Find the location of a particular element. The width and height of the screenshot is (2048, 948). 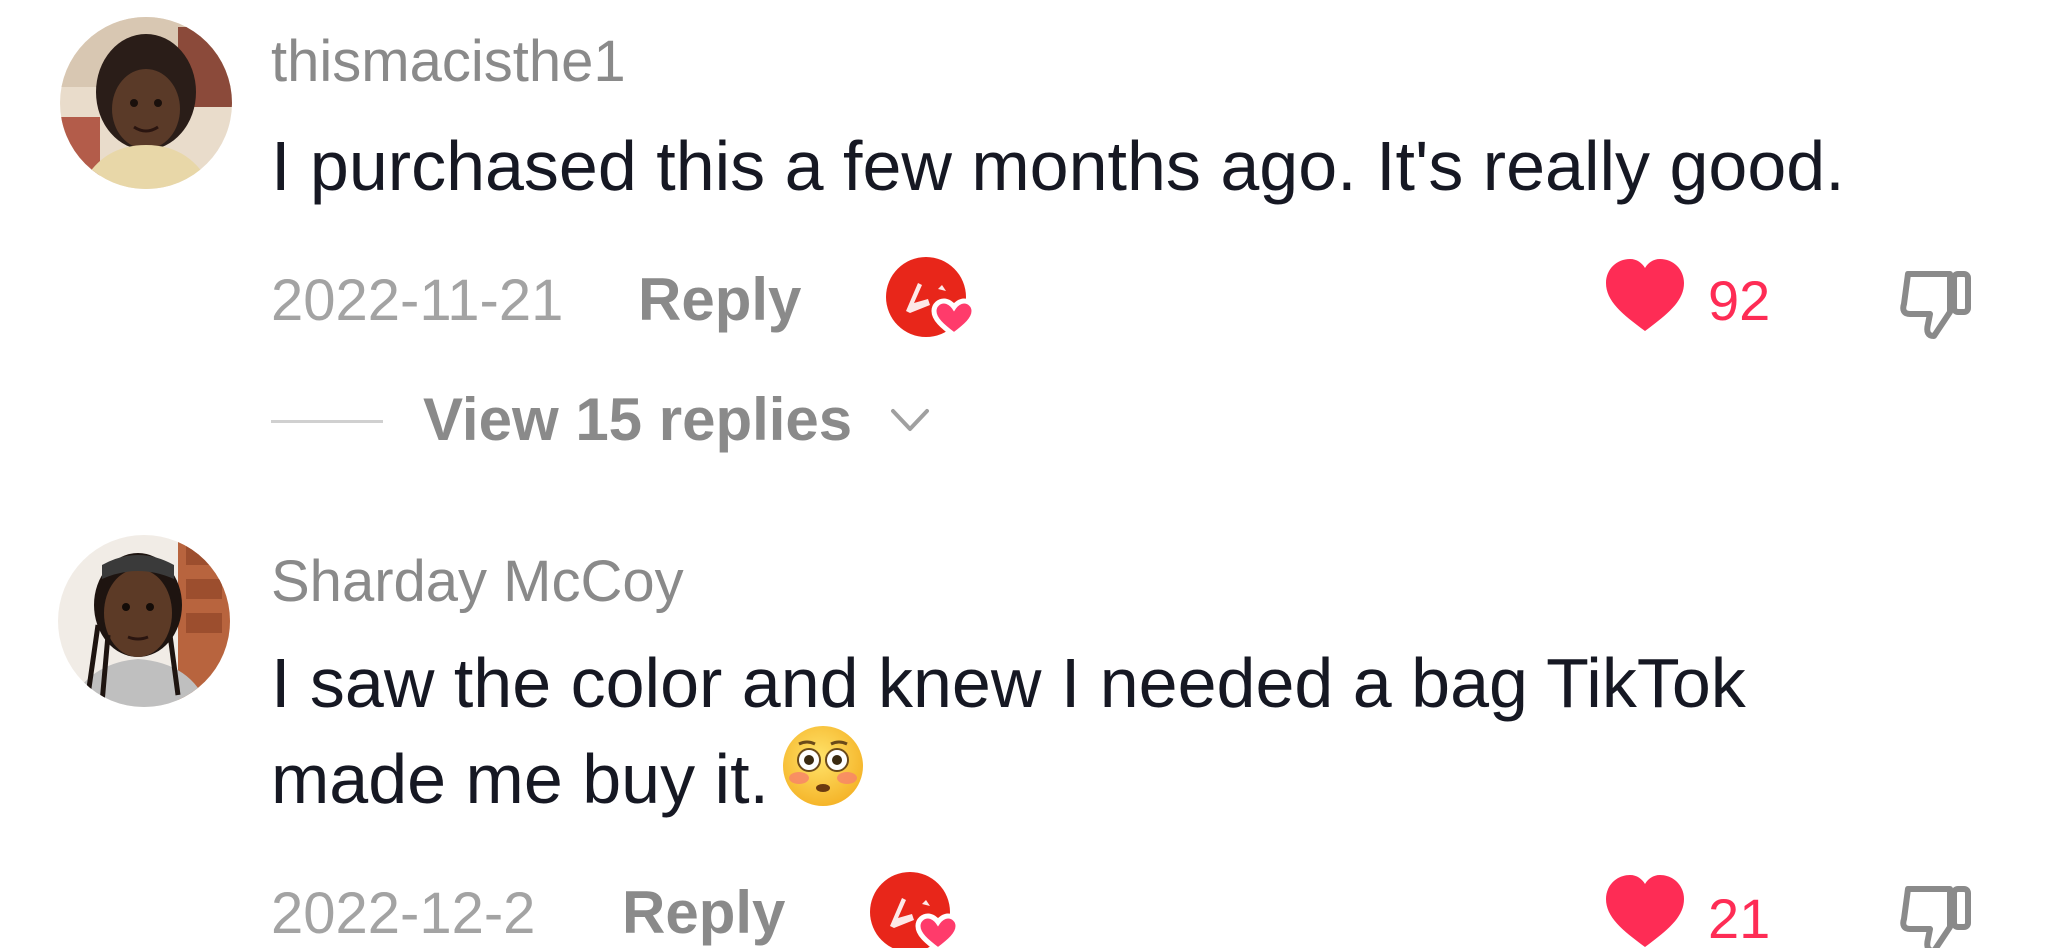

comment-text-line-2-label: made me buy it. is located at coordinates (520, 779).